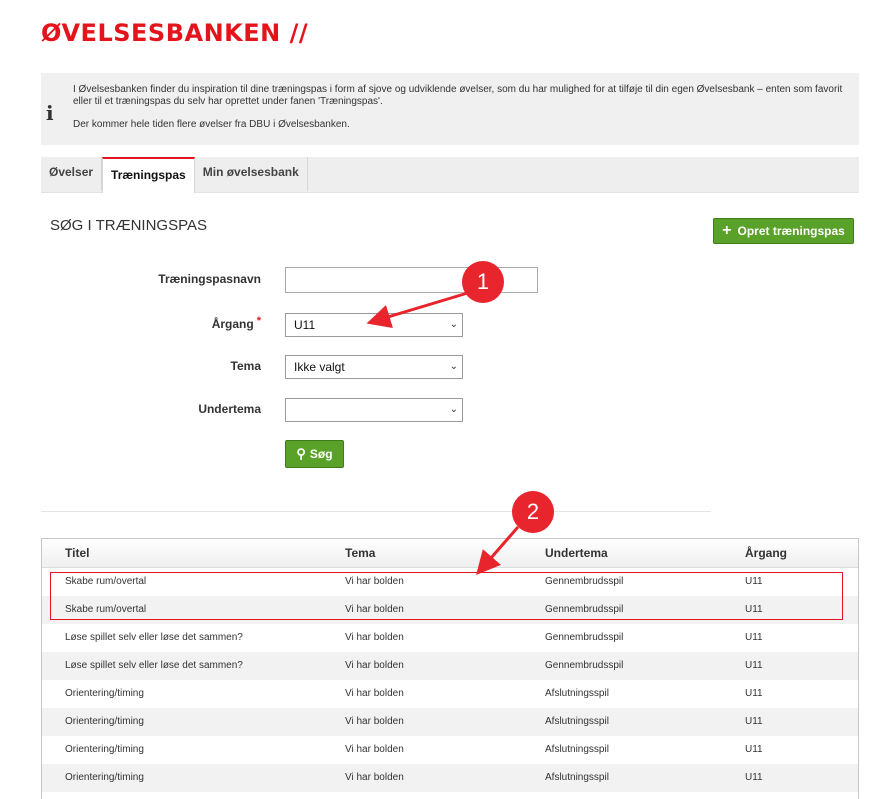 This screenshot has width=888, height=799. What do you see at coordinates (360, 553) in the screenshot?
I see `column-header-tema: Tema` at bounding box center [360, 553].